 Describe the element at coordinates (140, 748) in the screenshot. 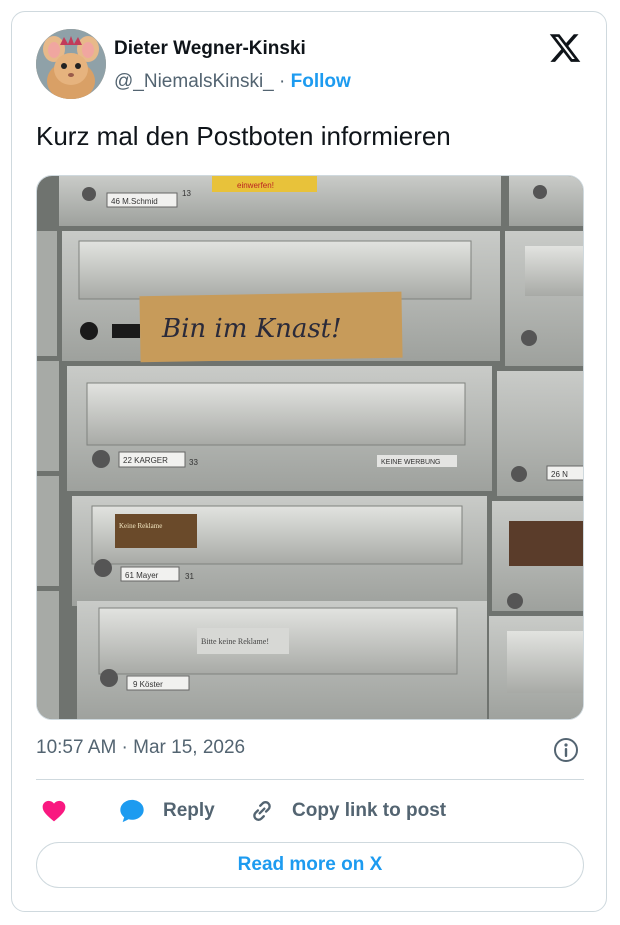

I see `timestamp: 10:57 AM · Mar 15, 2026` at that location.